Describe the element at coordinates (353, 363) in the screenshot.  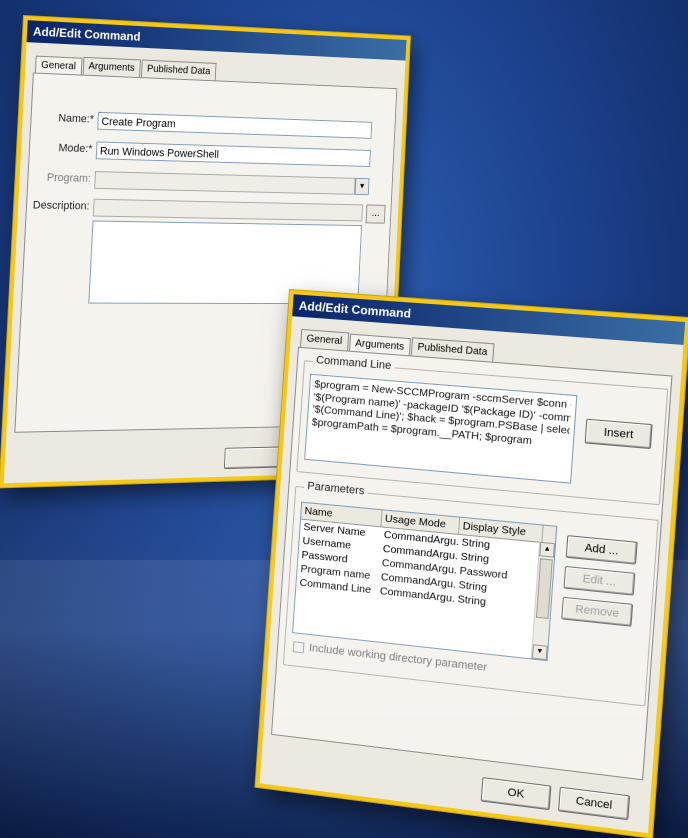
I see `command-line-group-title: Command Line` at that location.